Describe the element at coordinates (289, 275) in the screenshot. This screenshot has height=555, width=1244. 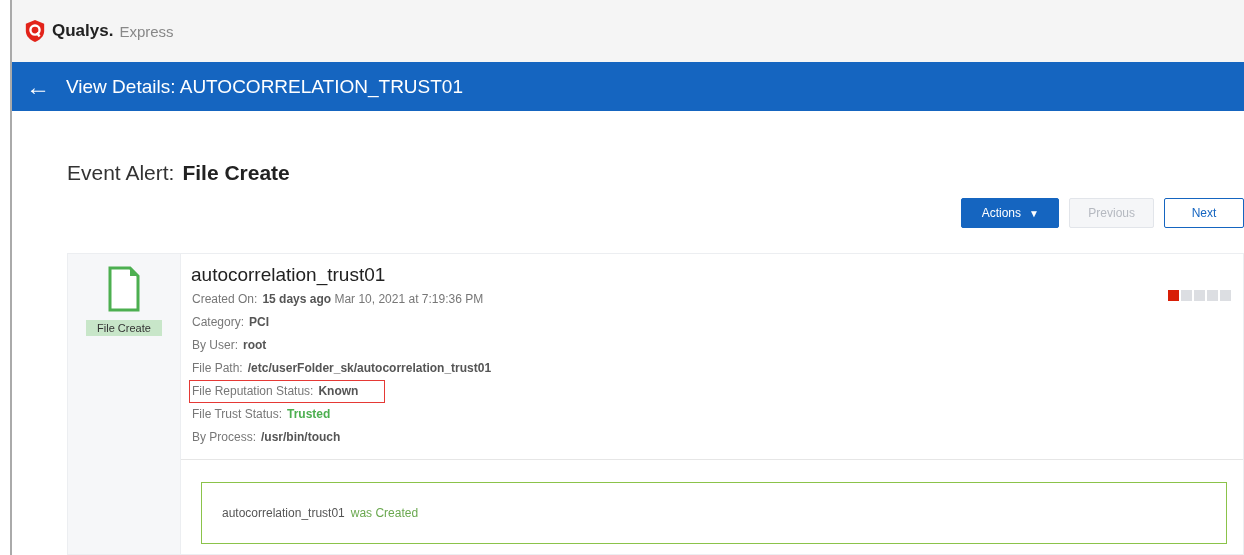
I see `event-name: autocorrelation_trust01` at that location.